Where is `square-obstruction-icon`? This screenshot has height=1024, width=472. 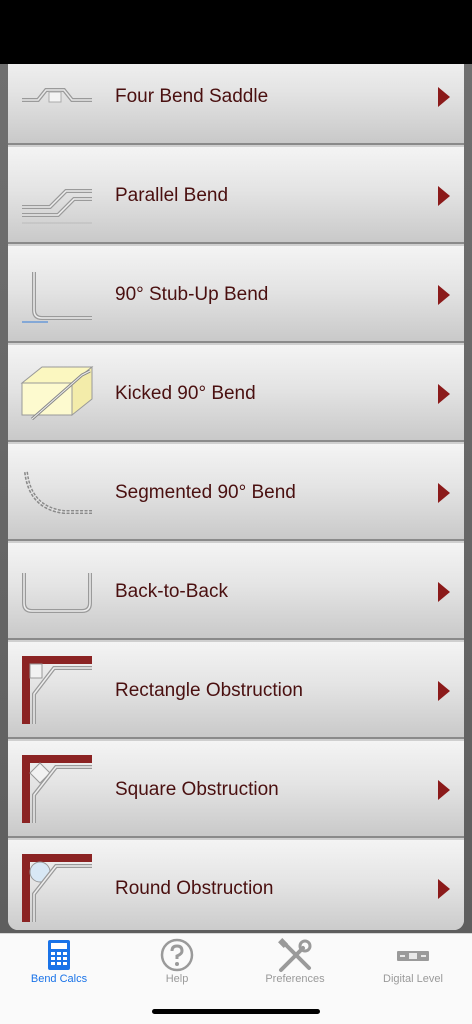
square-obstruction-icon is located at coordinates (57, 789).